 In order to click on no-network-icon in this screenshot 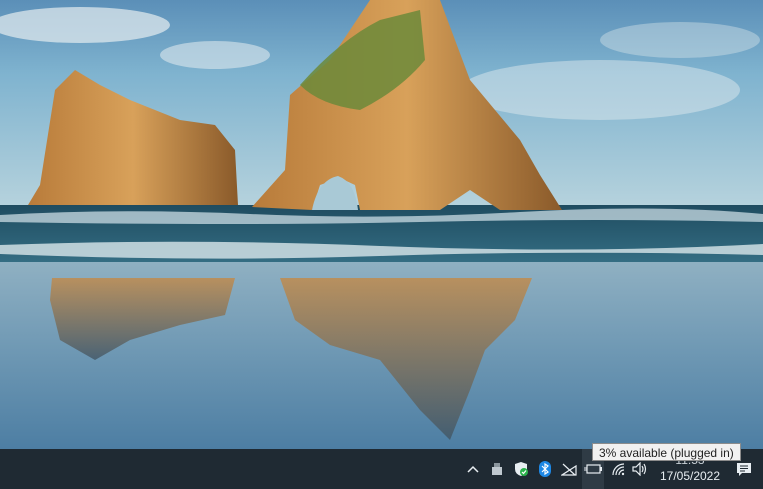, I will do `click(569, 469)`.